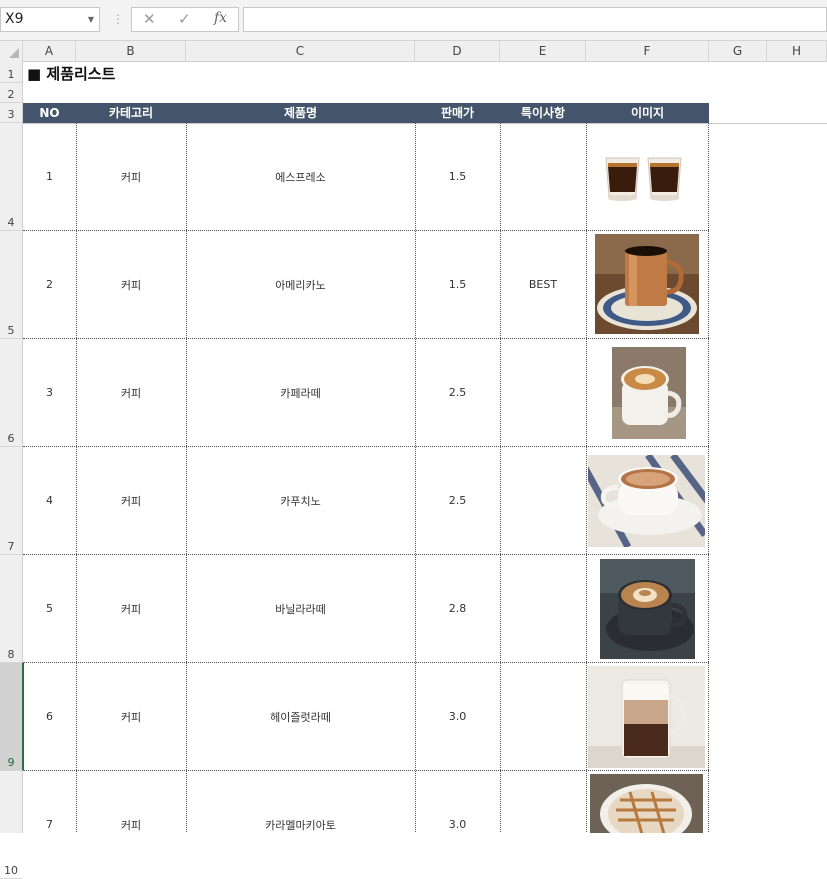 The image size is (827, 879). What do you see at coordinates (71, 74) in the screenshot?
I see `sheet-title: ■ 제품리스트` at bounding box center [71, 74].